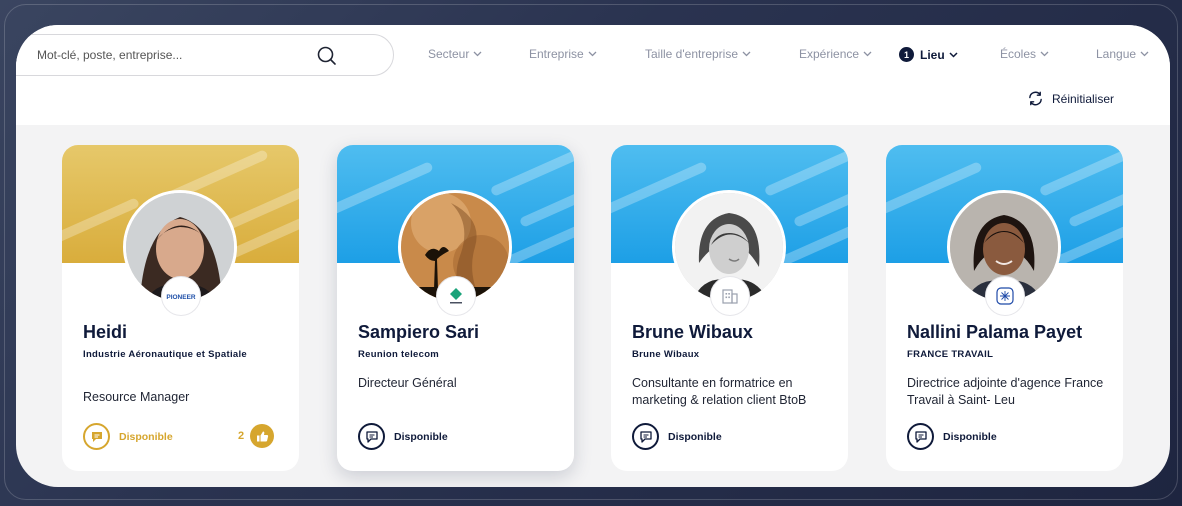 The height and width of the screenshot is (506, 1182). Describe the element at coordinates (692, 54) in the screenshot. I see `filter-label: Taille d'entreprise` at that location.